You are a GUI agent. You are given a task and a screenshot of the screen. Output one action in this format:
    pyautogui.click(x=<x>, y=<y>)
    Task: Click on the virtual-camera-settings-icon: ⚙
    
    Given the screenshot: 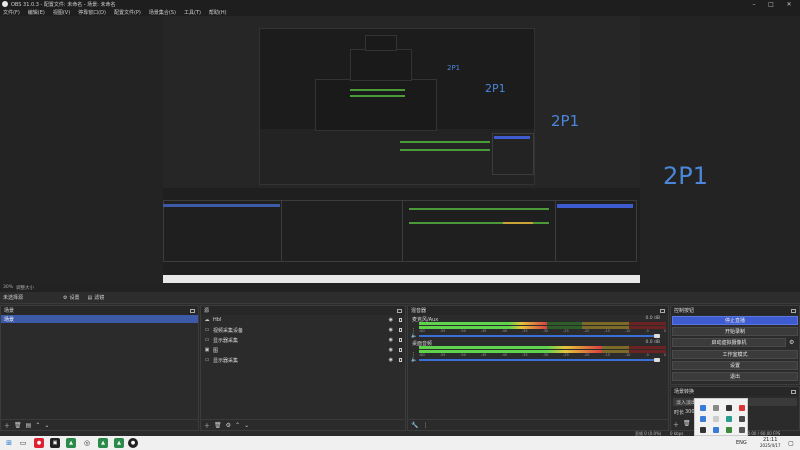 What is the action you would take?
    pyautogui.click(x=791, y=342)
    